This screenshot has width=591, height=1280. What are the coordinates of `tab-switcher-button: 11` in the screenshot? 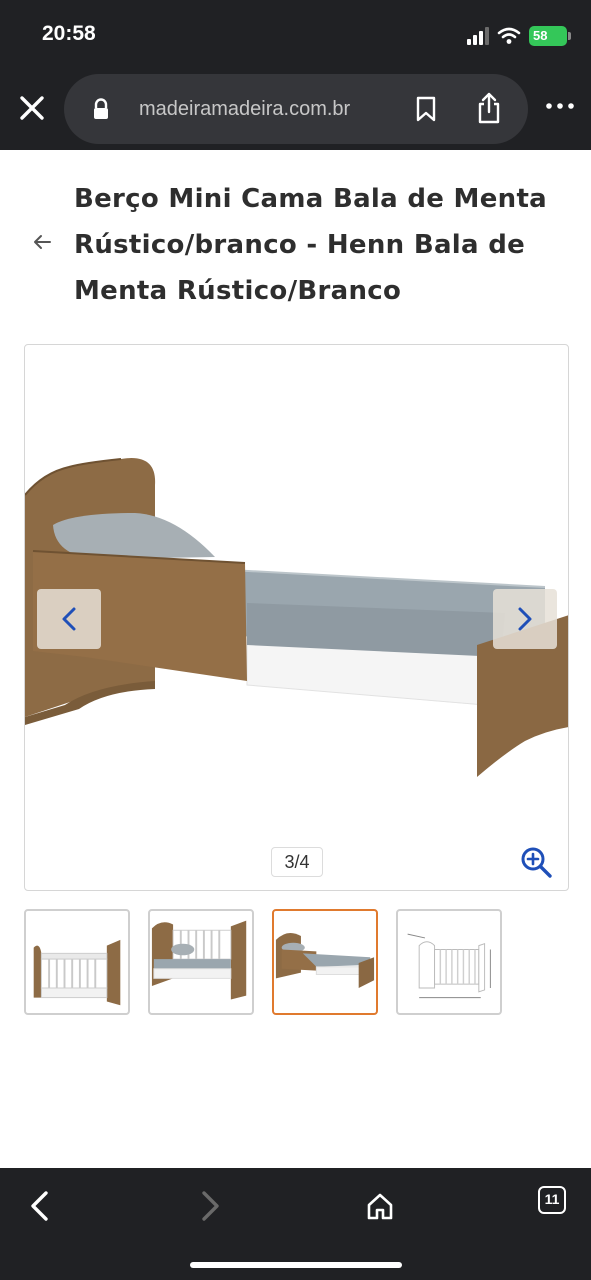 It's located at (552, 1200).